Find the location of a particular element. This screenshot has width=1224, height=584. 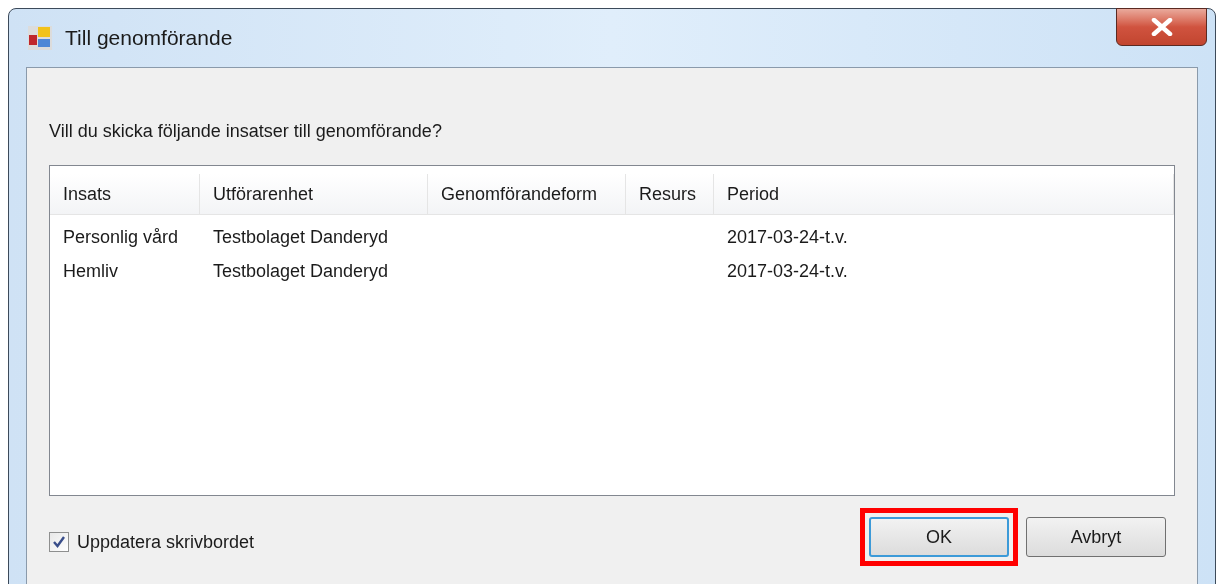

dialog-button: Avbryt is located at coordinates (1096, 537).